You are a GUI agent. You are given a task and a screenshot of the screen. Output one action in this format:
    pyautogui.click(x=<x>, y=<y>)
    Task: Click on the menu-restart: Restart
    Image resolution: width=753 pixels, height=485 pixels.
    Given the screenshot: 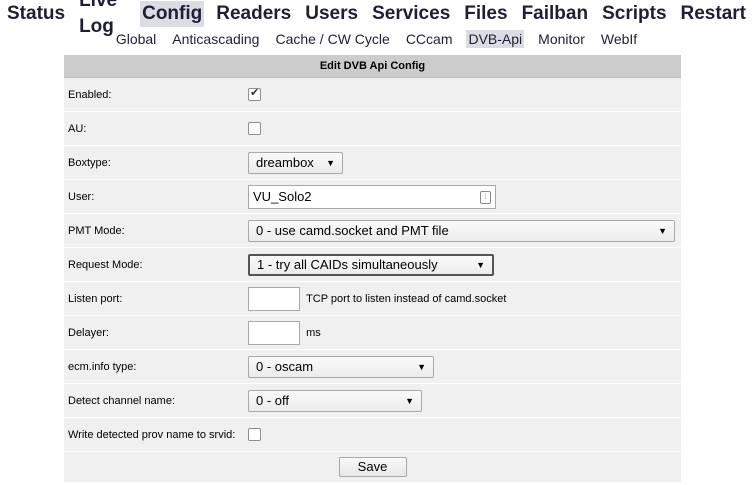 What is the action you would take?
    pyautogui.click(x=713, y=14)
    